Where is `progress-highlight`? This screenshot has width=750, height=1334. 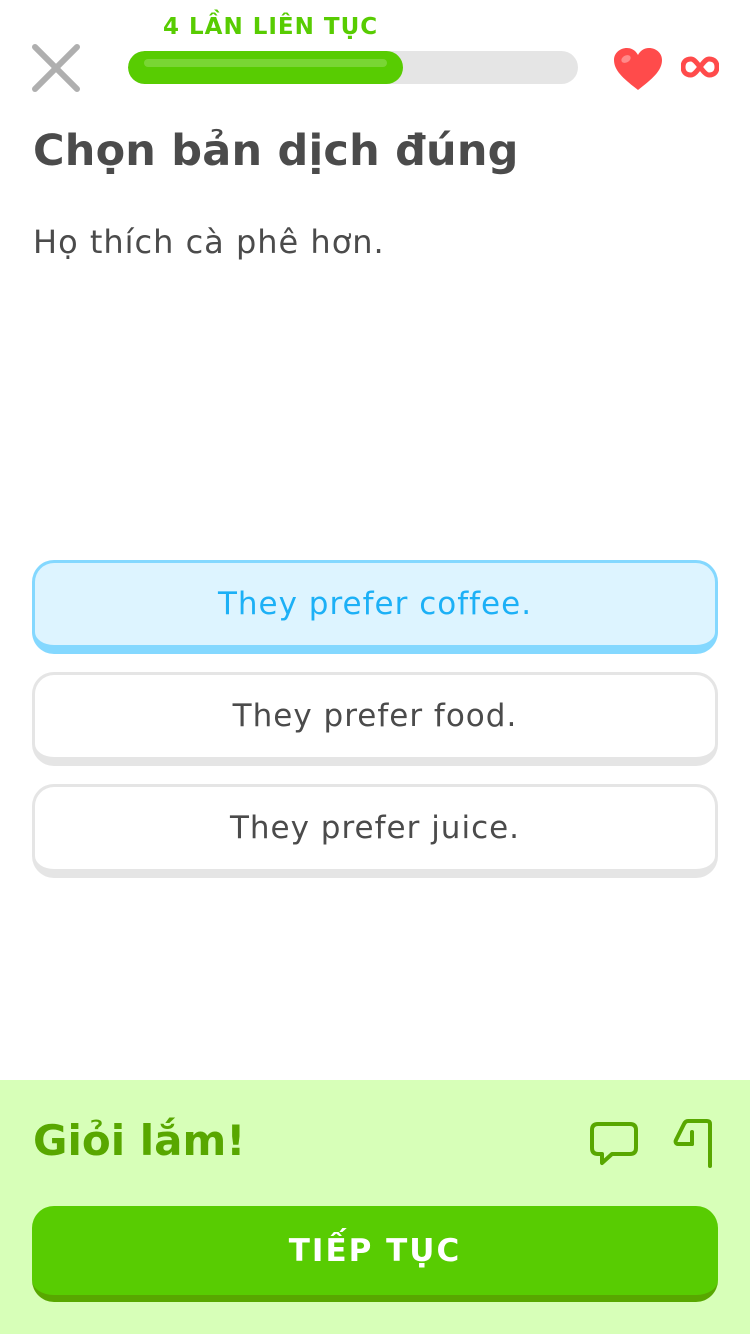 progress-highlight is located at coordinates (265, 63).